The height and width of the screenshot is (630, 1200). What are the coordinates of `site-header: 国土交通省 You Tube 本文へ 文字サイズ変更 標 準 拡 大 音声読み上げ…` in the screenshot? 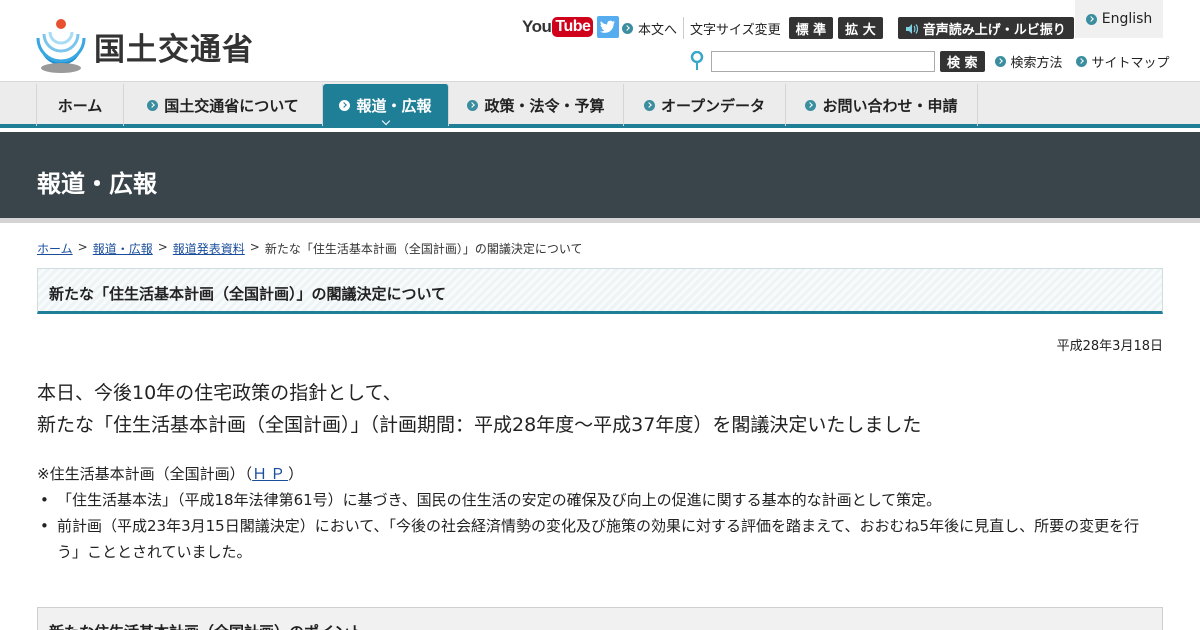 It's located at (600, 41).